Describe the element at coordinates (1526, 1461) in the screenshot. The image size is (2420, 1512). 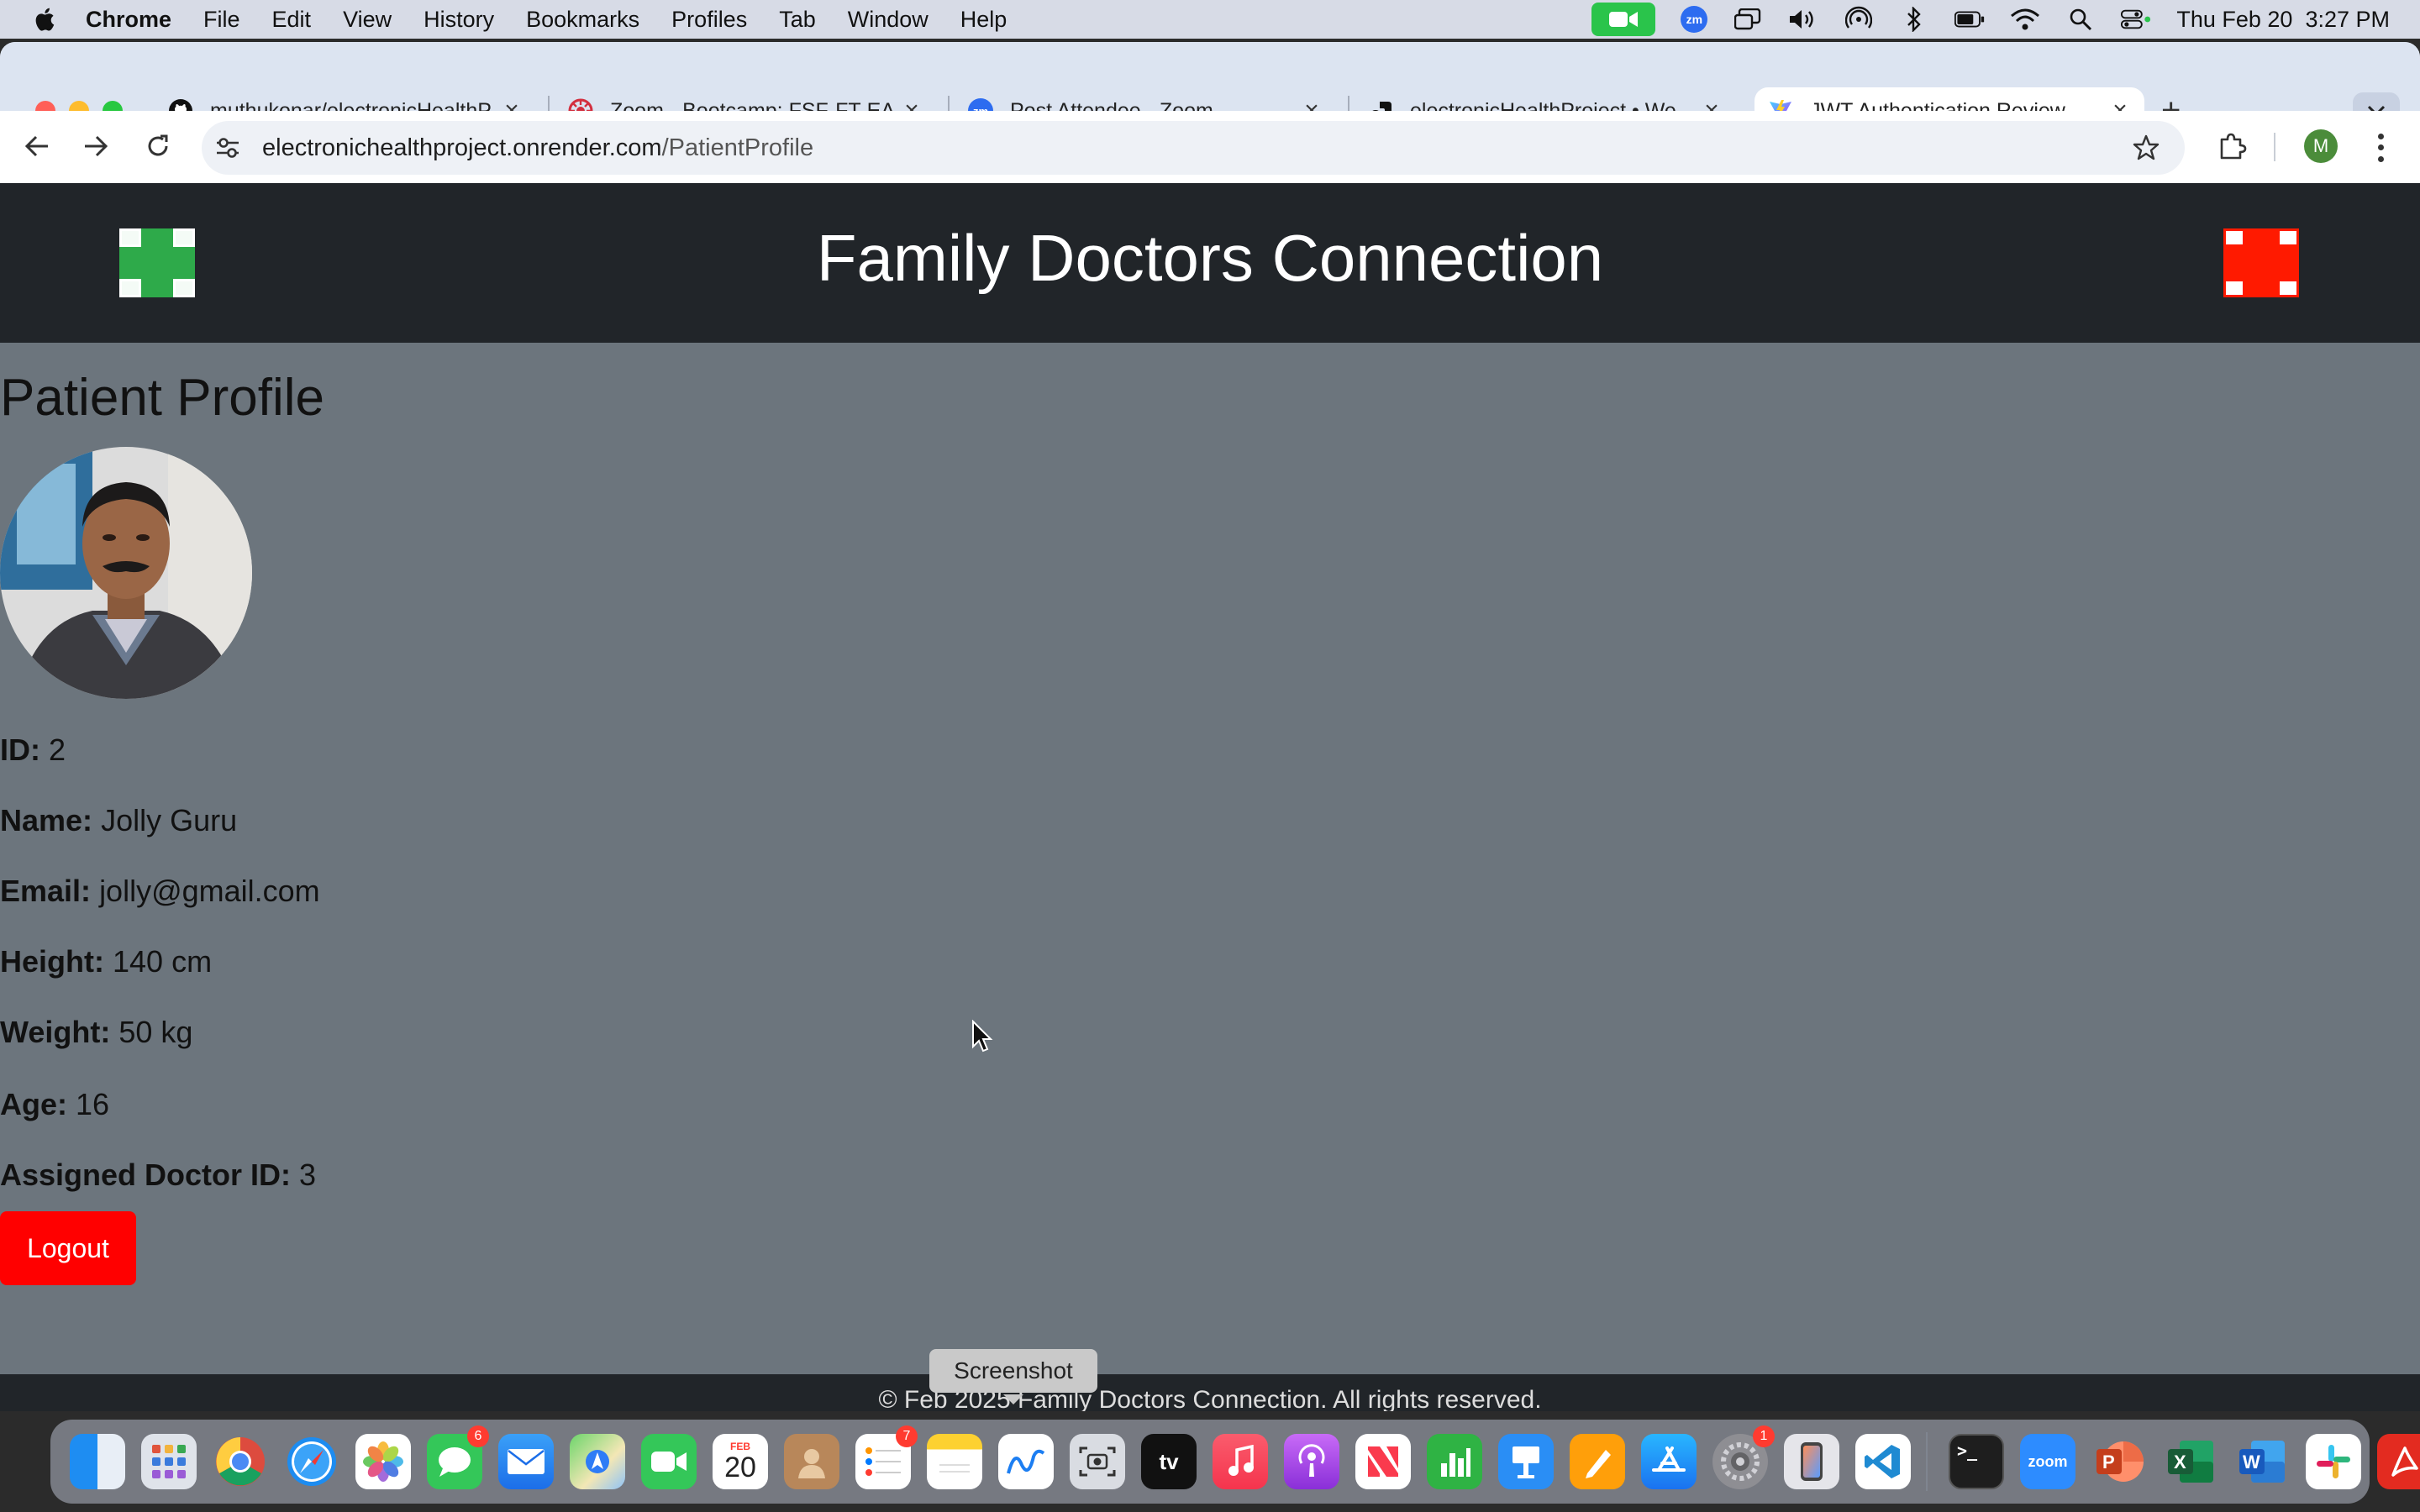
I see `keynote-icon` at that location.